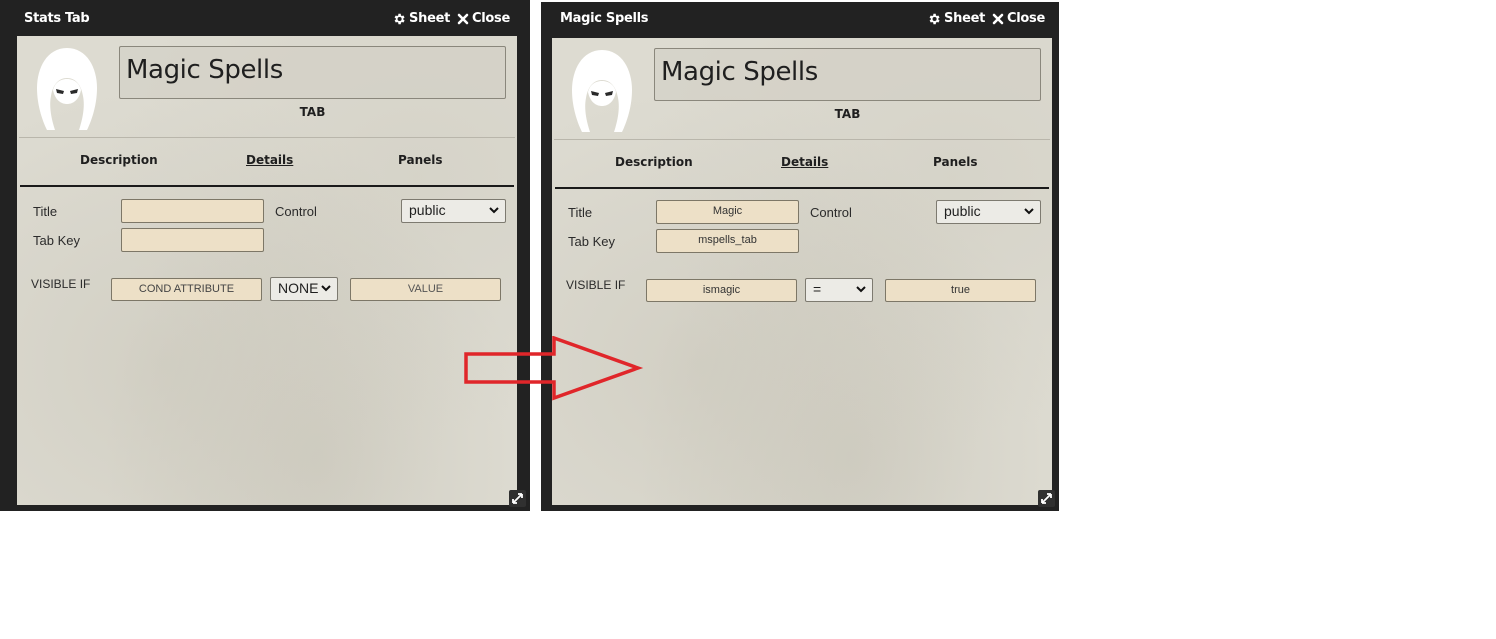  Describe the element at coordinates (800, 20) in the screenshot. I see `window-titlebar: Magic Spells Sheet Close` at that location.